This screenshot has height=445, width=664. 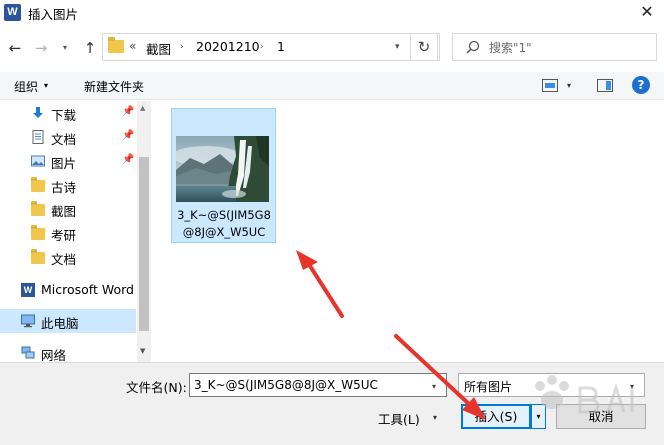 I want to click on recent-locations-button: ▾, so click(x=65, y=48).